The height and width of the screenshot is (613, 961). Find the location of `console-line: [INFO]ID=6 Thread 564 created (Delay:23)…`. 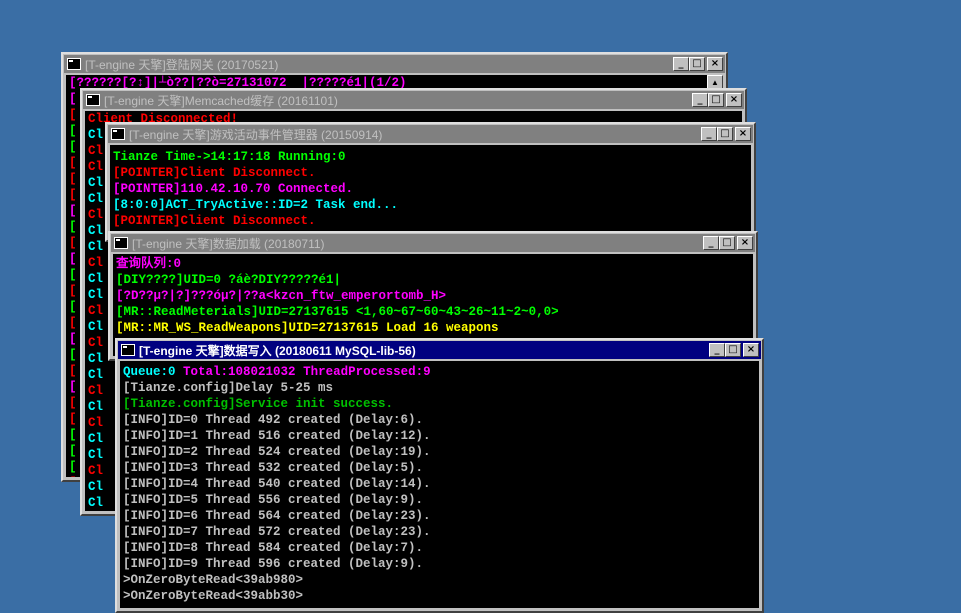

console-line: [INFO]ID=6 Thread 564 created (Delay:23)… is located at coordinates (277, 516).